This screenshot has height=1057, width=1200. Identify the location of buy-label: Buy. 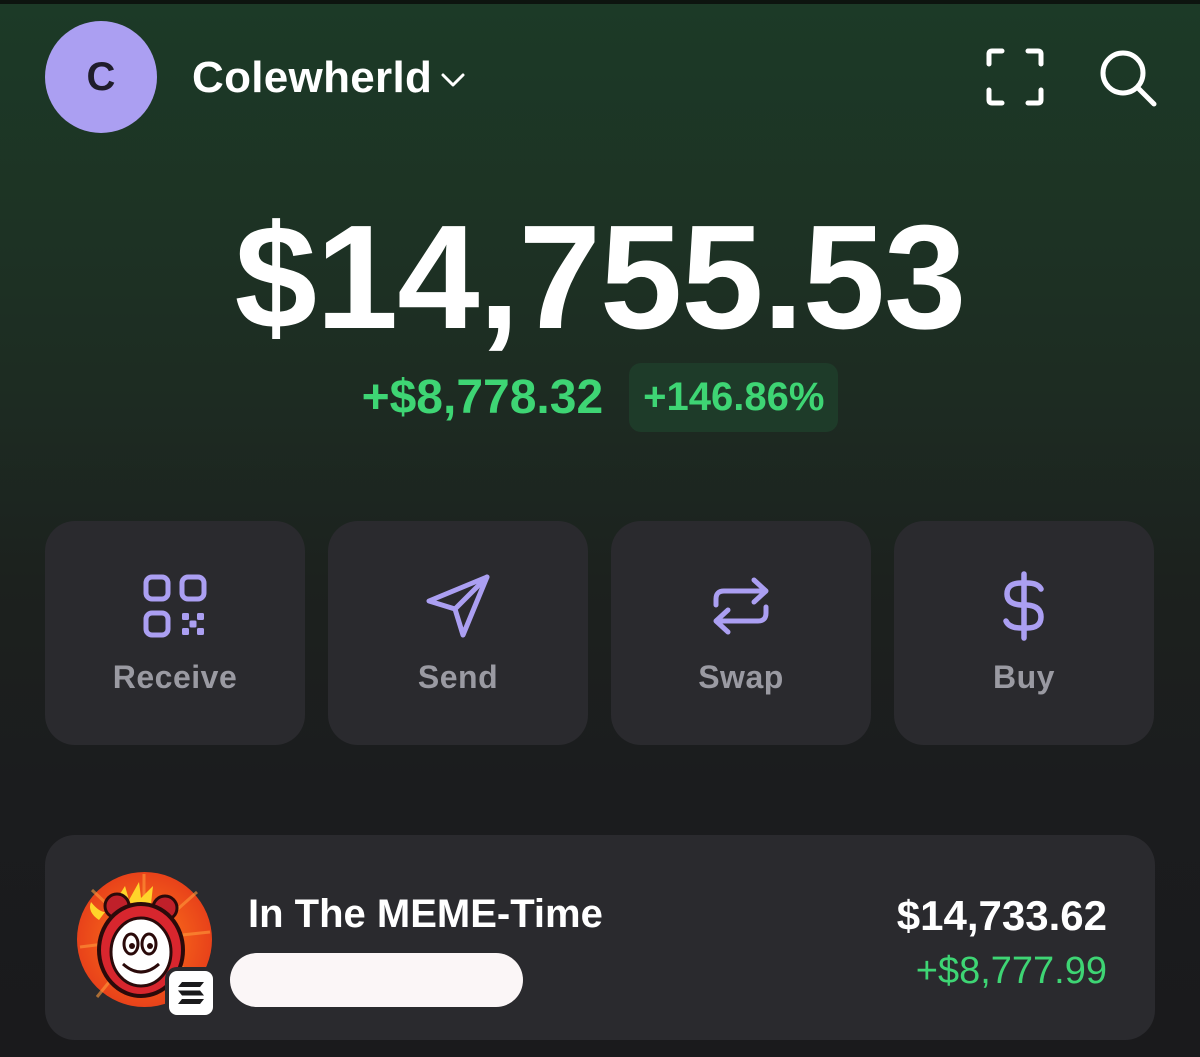
(1024, 677).